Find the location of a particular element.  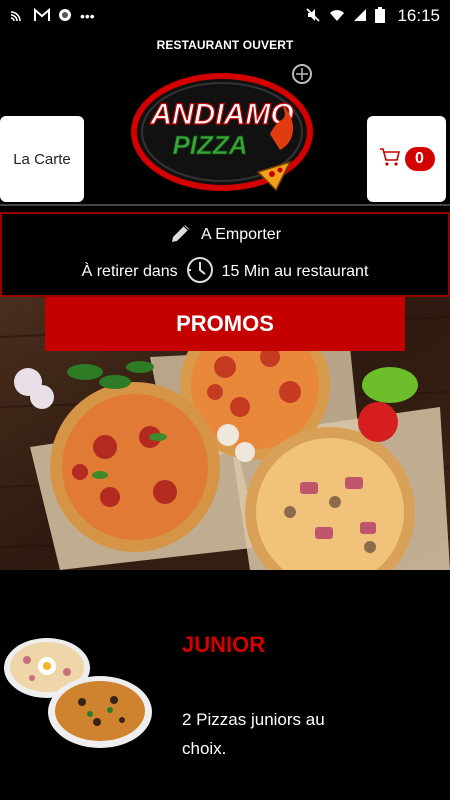

wifi-icon is located at coordinates (337, 16).